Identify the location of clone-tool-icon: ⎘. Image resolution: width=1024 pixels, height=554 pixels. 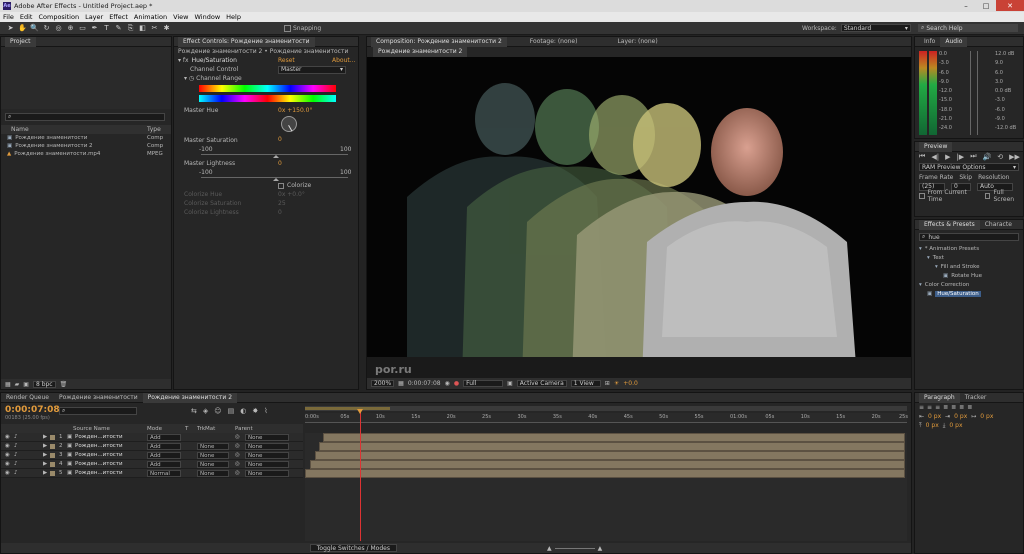
(130, 28).